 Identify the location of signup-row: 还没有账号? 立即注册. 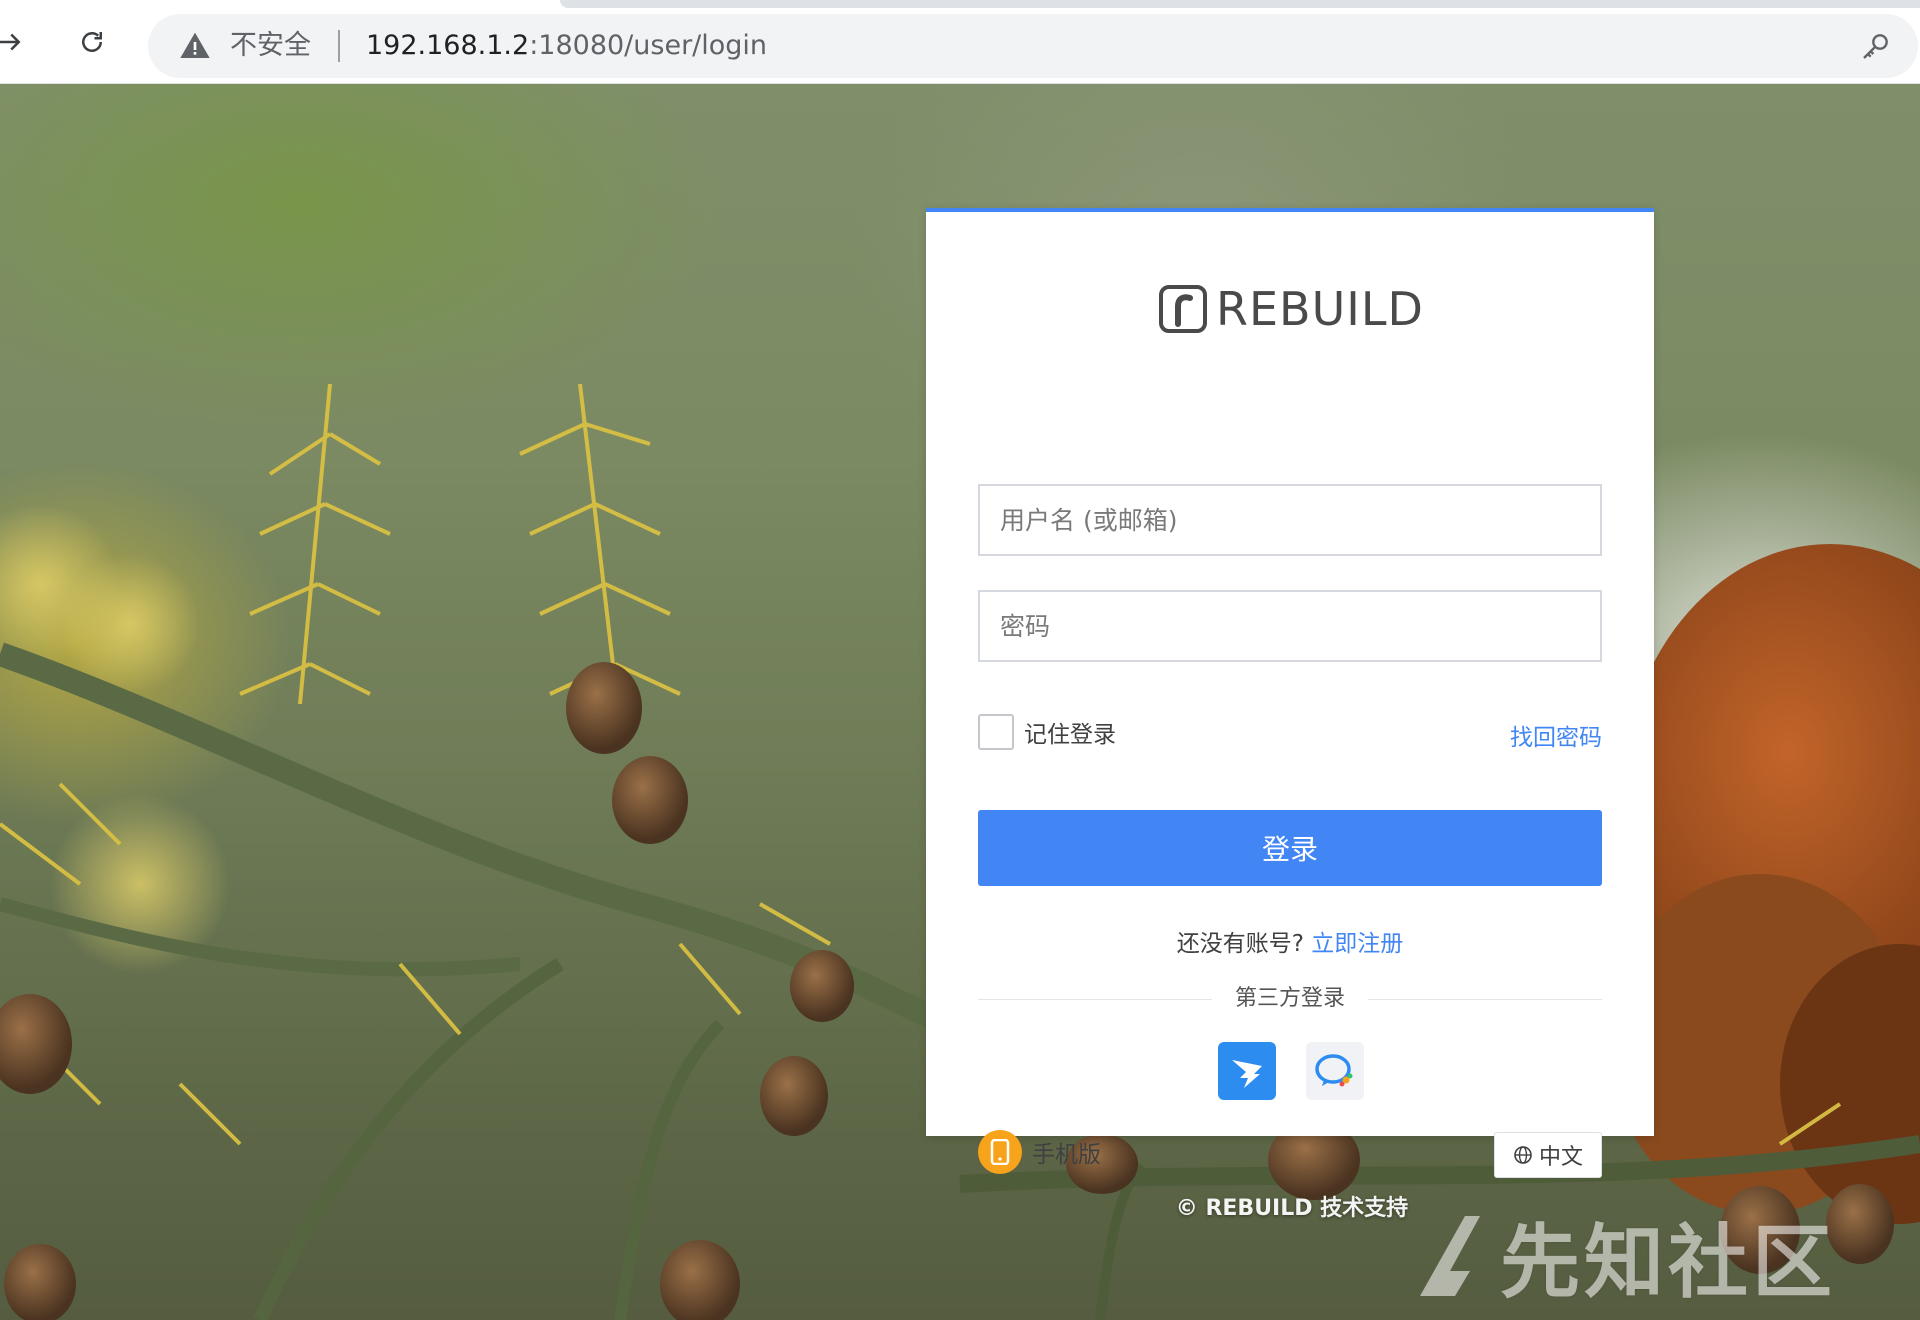
(1290, 941).